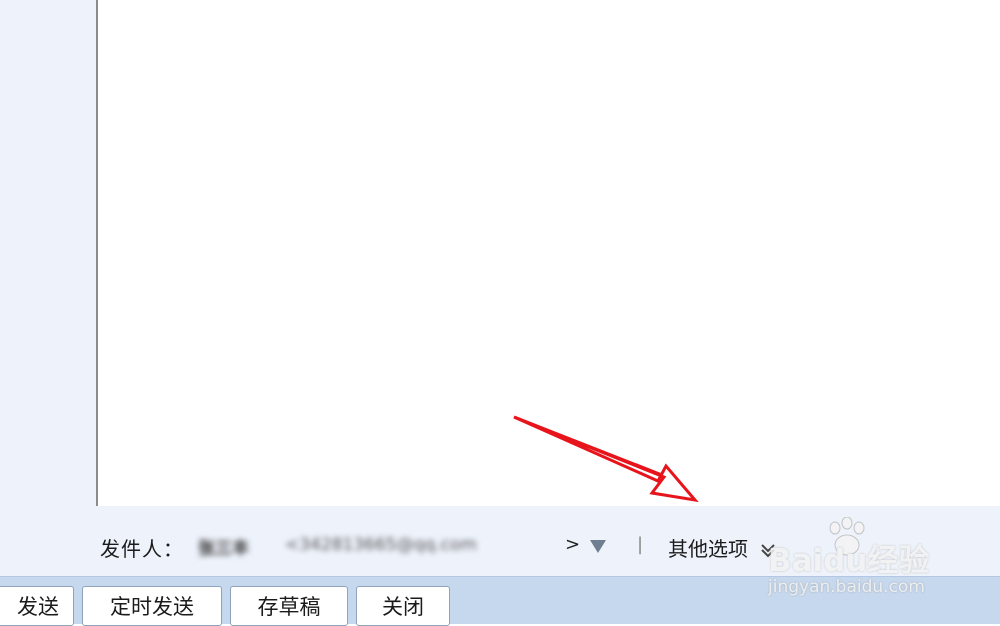  What do you see at coordinates (573, 544) in the screenshot?
I see `sender-email-bracket: >` at bounding box center [573, 544].